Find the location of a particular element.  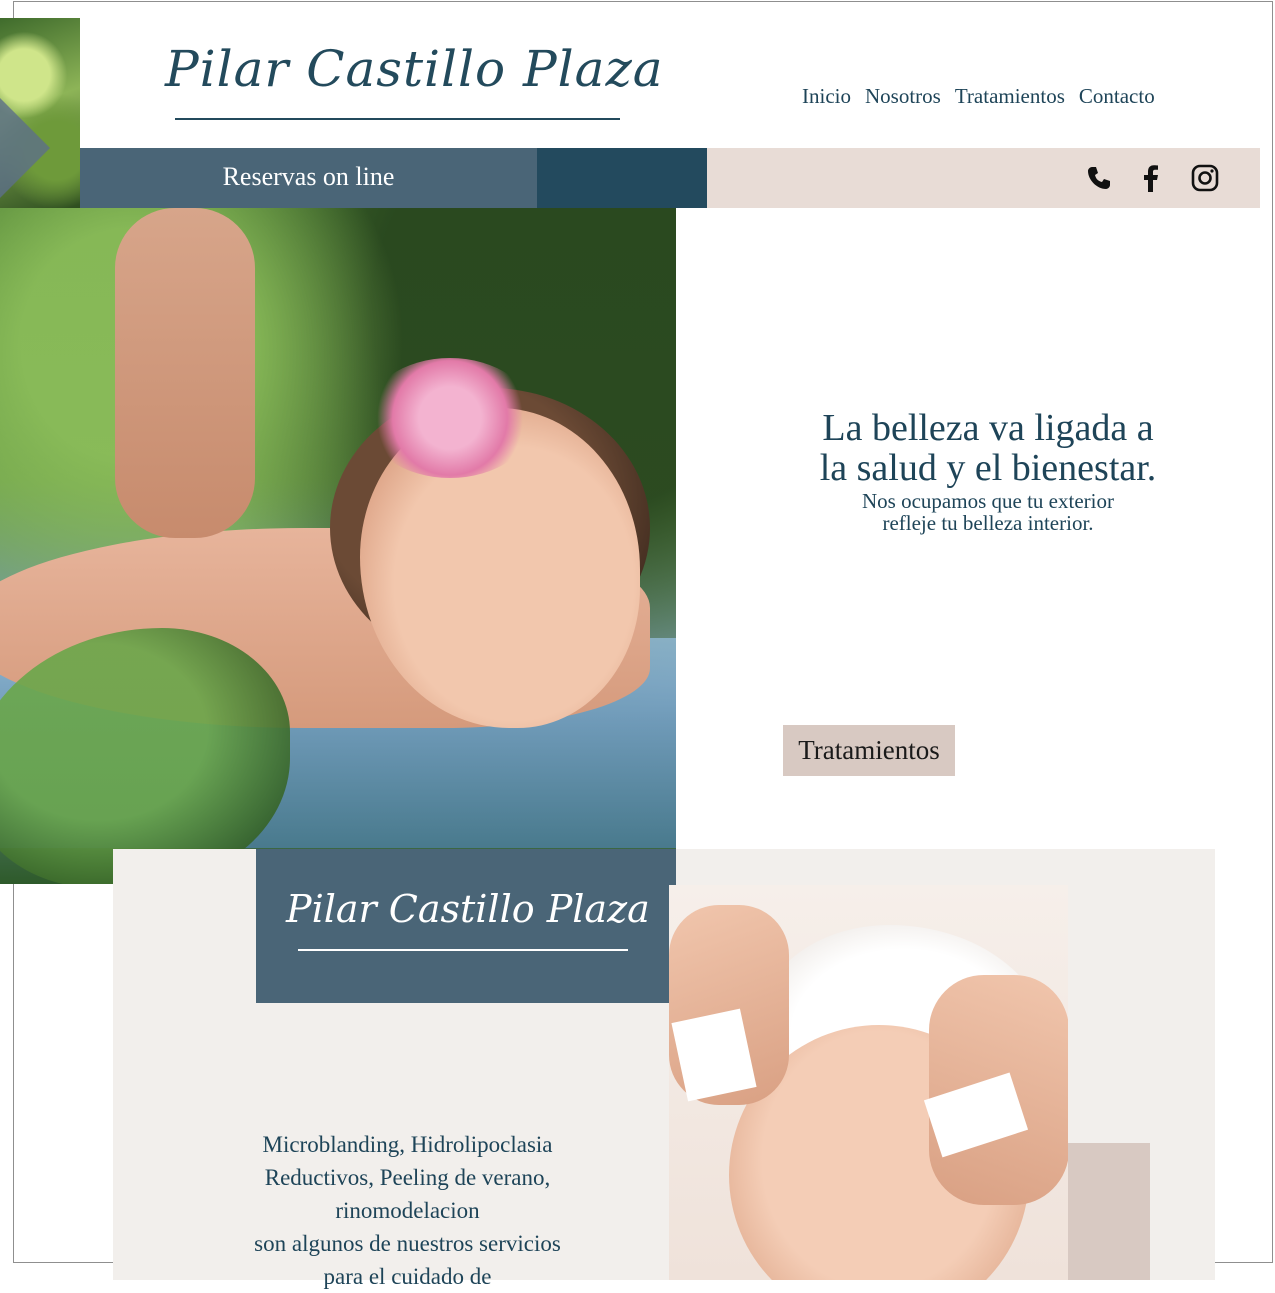

bar-accent is located at coordinates (622, 178).